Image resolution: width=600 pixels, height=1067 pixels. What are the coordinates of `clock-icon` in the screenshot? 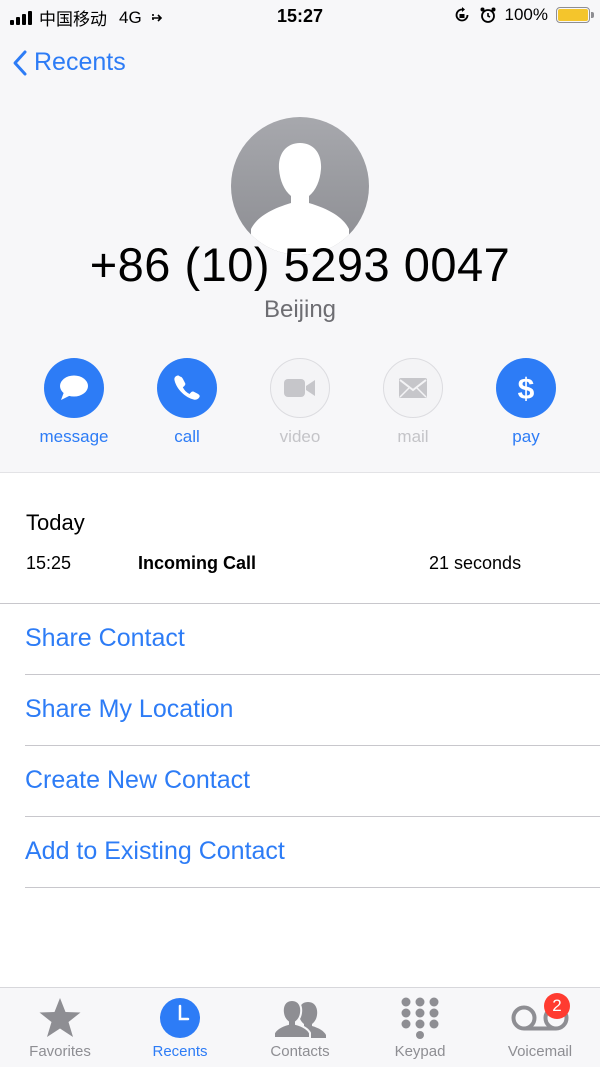 It's located at (180, 1018).